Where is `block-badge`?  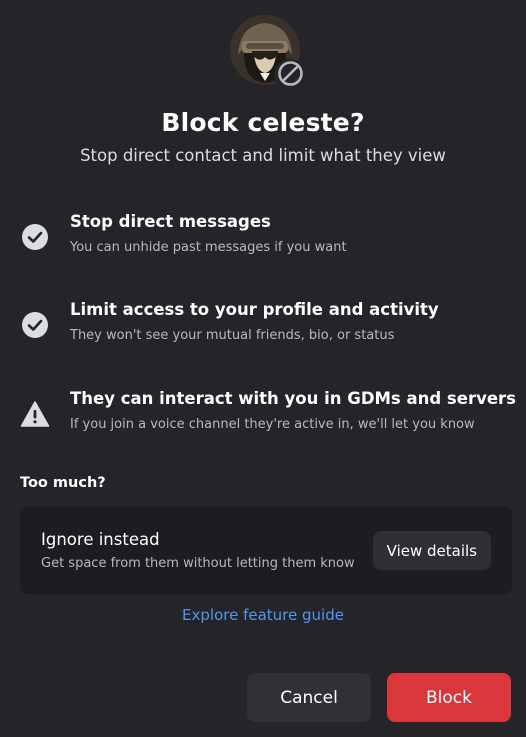
block-badge is located at coordinates (290, 75).